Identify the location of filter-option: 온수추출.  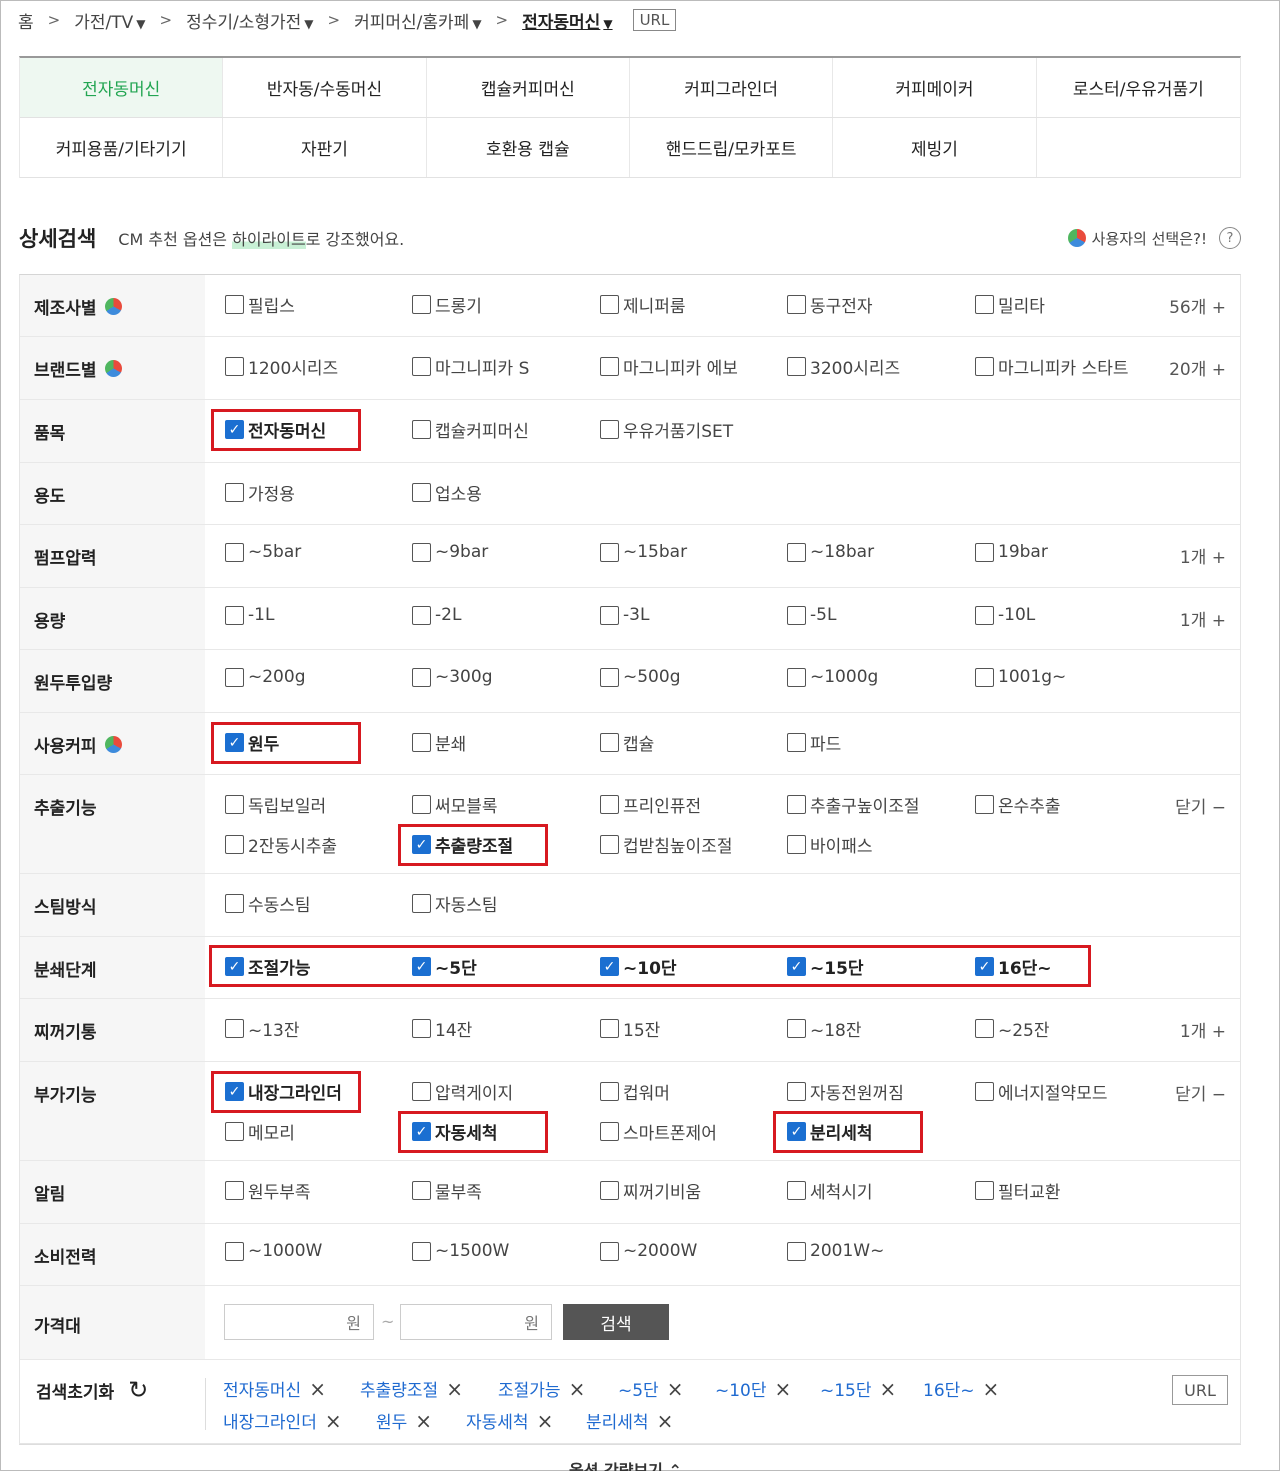
(1018, 804).